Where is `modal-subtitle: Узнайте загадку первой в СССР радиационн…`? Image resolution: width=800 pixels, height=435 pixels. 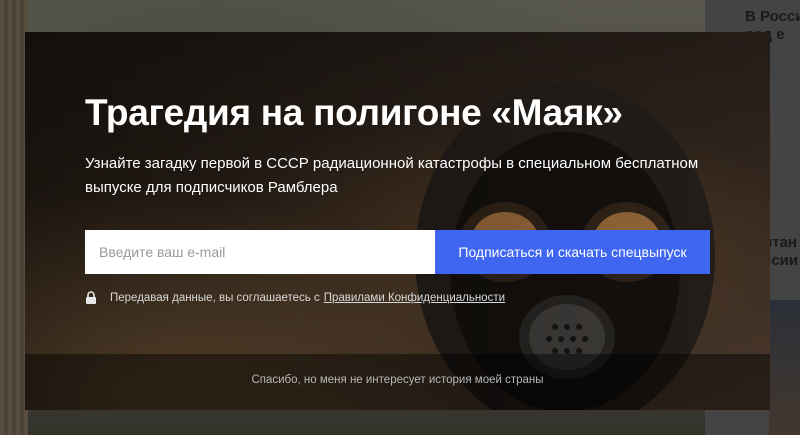
modal-subtitle: Узнайте загадку первой в СССР радиационн… is located at coordinates (392, 175).